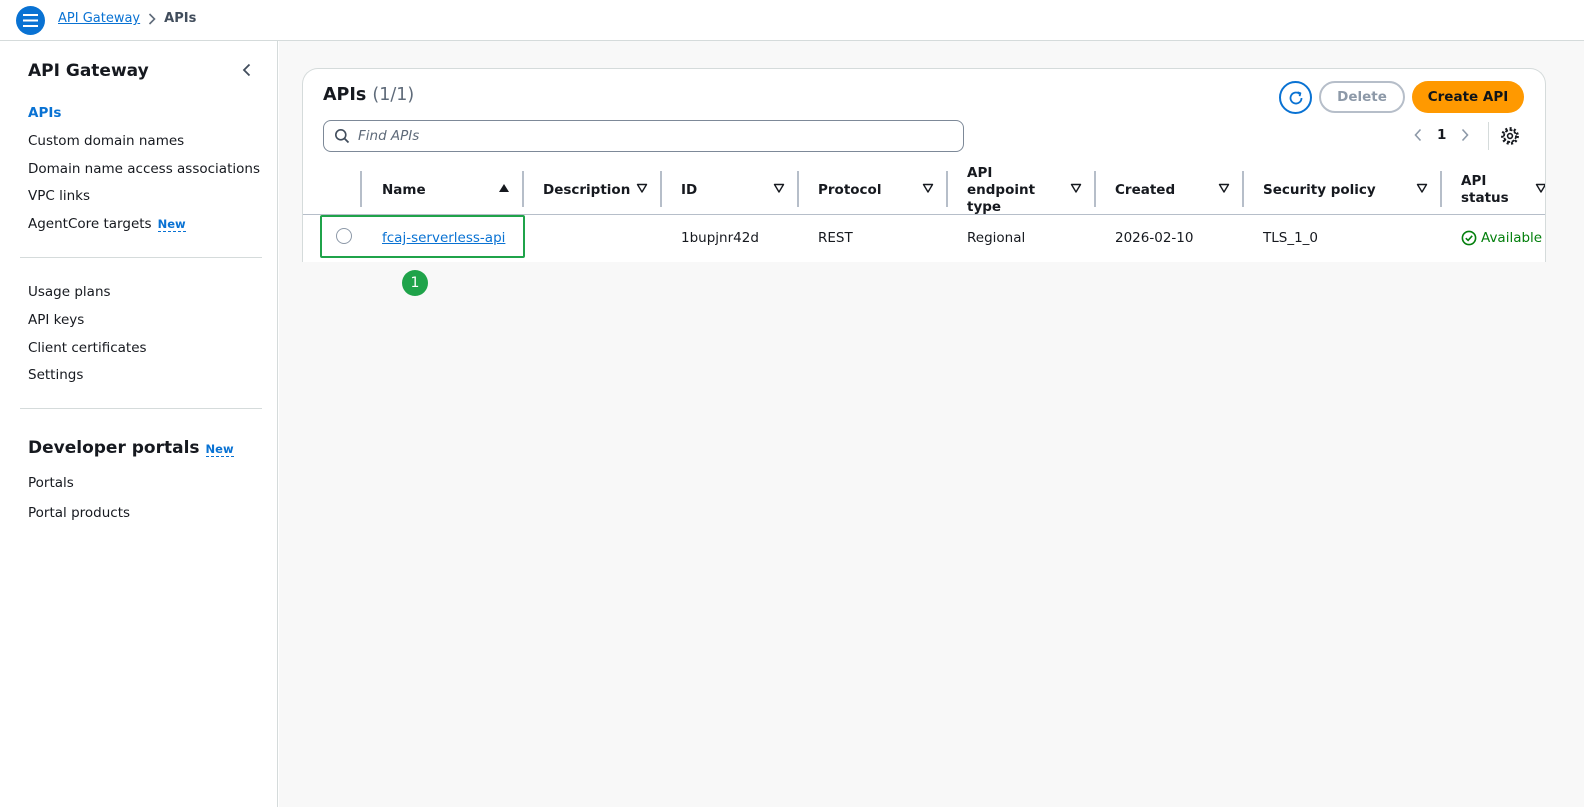 This screenshot has width=1584, height=807. I want to click on api-name-link: fcaj-serverless-api, so click(443, 238).